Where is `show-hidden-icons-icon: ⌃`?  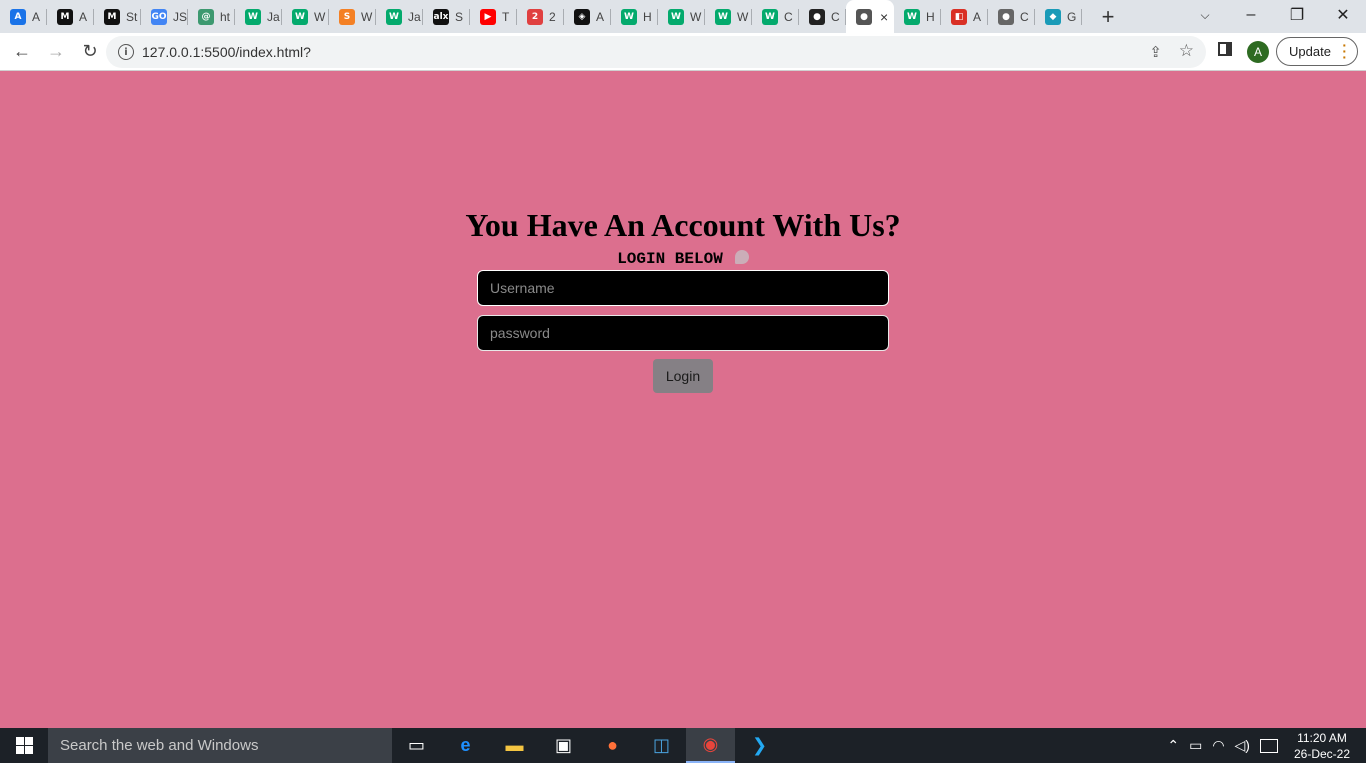 show-hidden-icons-icon: ⌃ is located at coordinates (1173, 745).